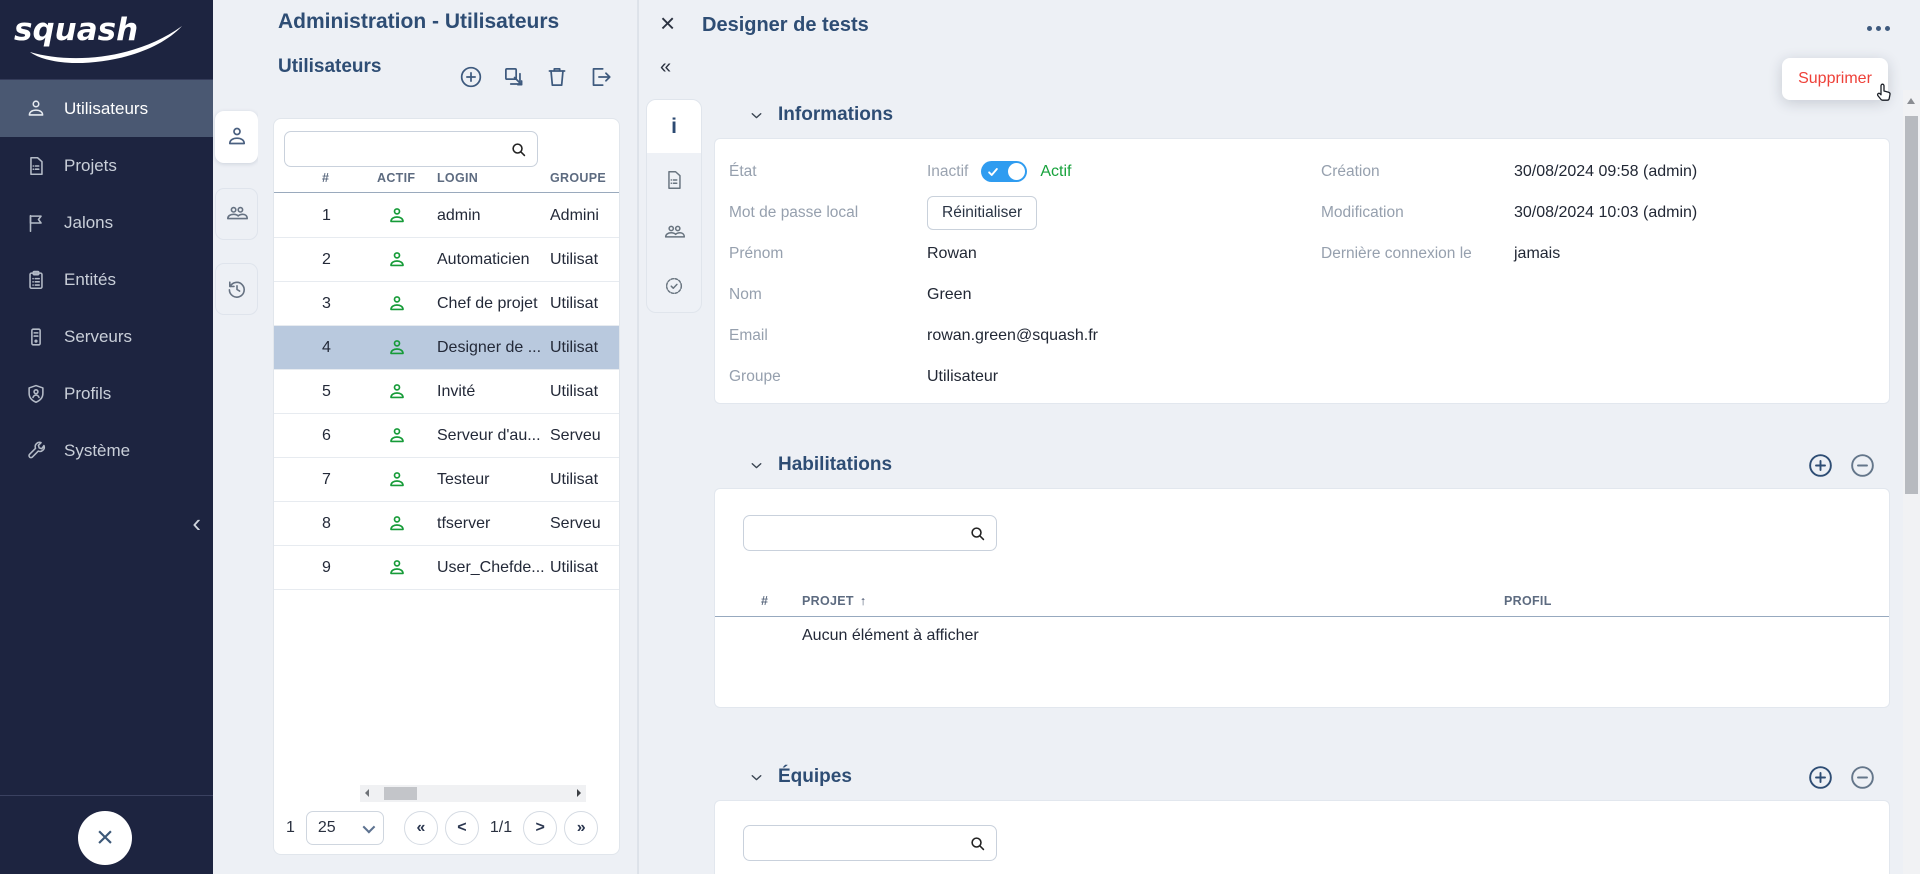 The height and width of the screenshot is (874, 1920). I want to click on empty-table-message: Aucun élément à afficher, so click(890, 635).